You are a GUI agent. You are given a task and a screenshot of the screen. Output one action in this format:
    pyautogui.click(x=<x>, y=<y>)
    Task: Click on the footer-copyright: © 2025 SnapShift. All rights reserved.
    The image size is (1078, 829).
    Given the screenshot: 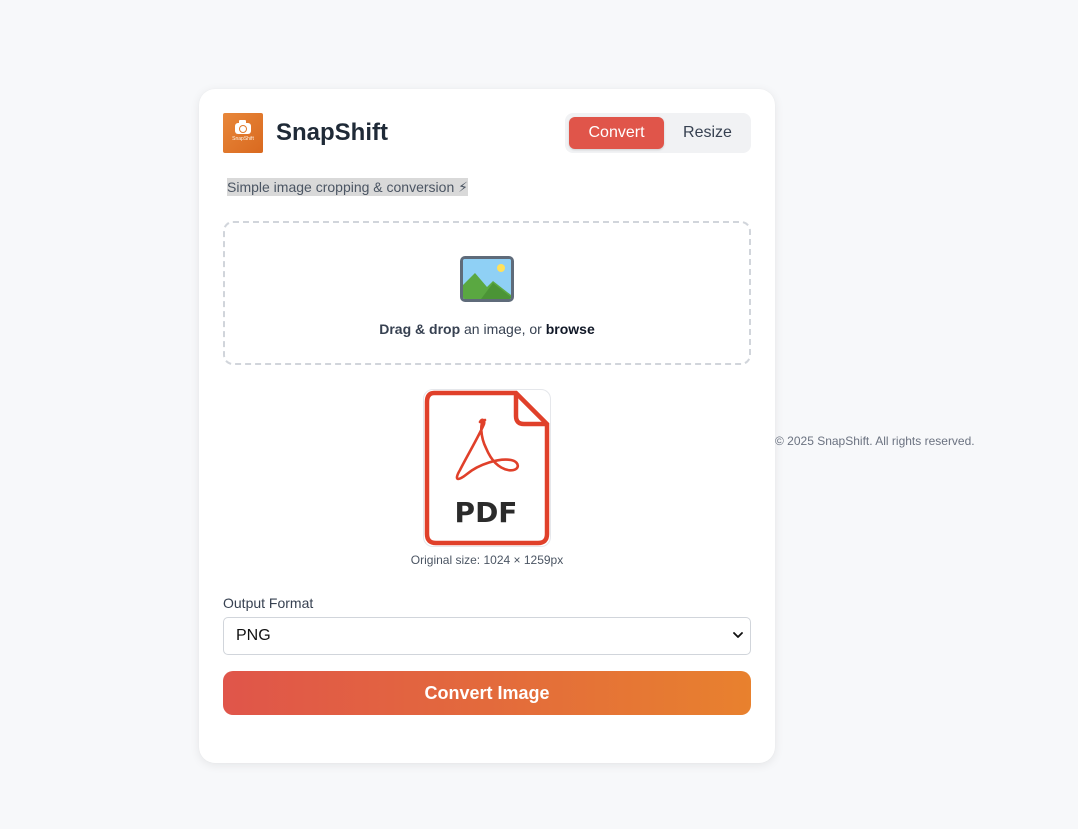 What is the action you would take?
    pyautogui.click(x=875, y=441)
    